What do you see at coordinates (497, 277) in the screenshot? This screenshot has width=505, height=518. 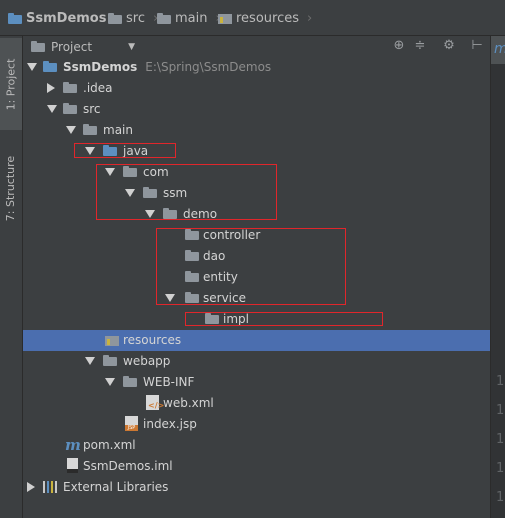 I see `editor-gutter: m 1 1 1 1 1` at bounding box center [497, 277].